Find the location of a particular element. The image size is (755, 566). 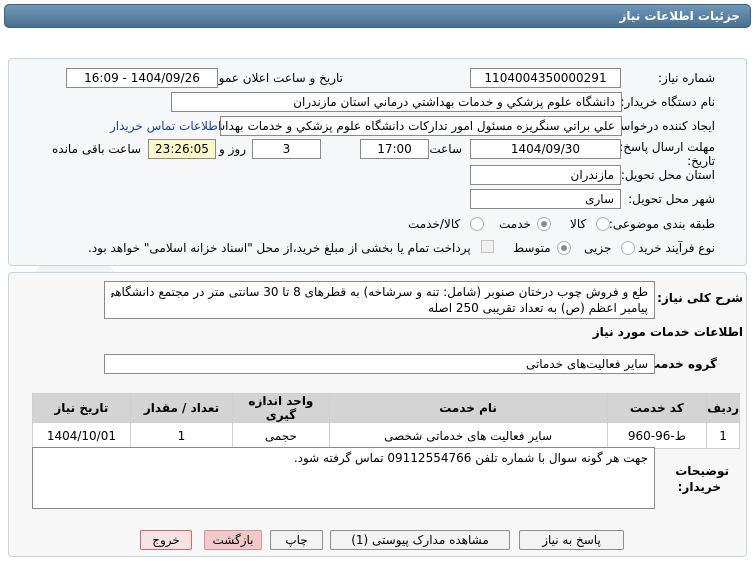

window-title: جزئیات اطلاعات نیاز is located at coordinates (377, 16).